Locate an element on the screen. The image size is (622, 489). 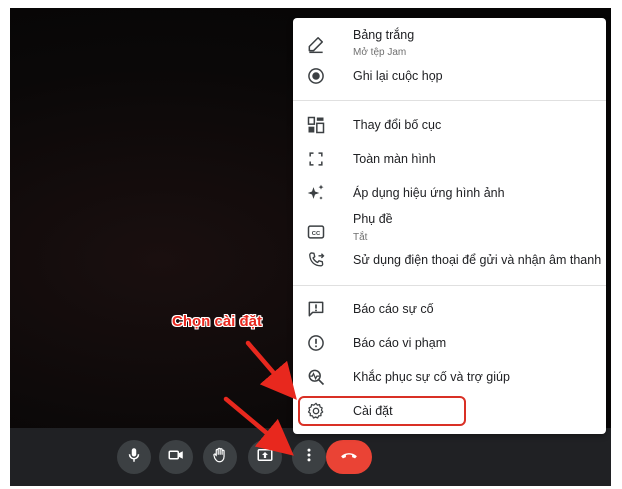
menu-item-report-problem: Báo cáo sự cố is located at coordinates (449, 313).